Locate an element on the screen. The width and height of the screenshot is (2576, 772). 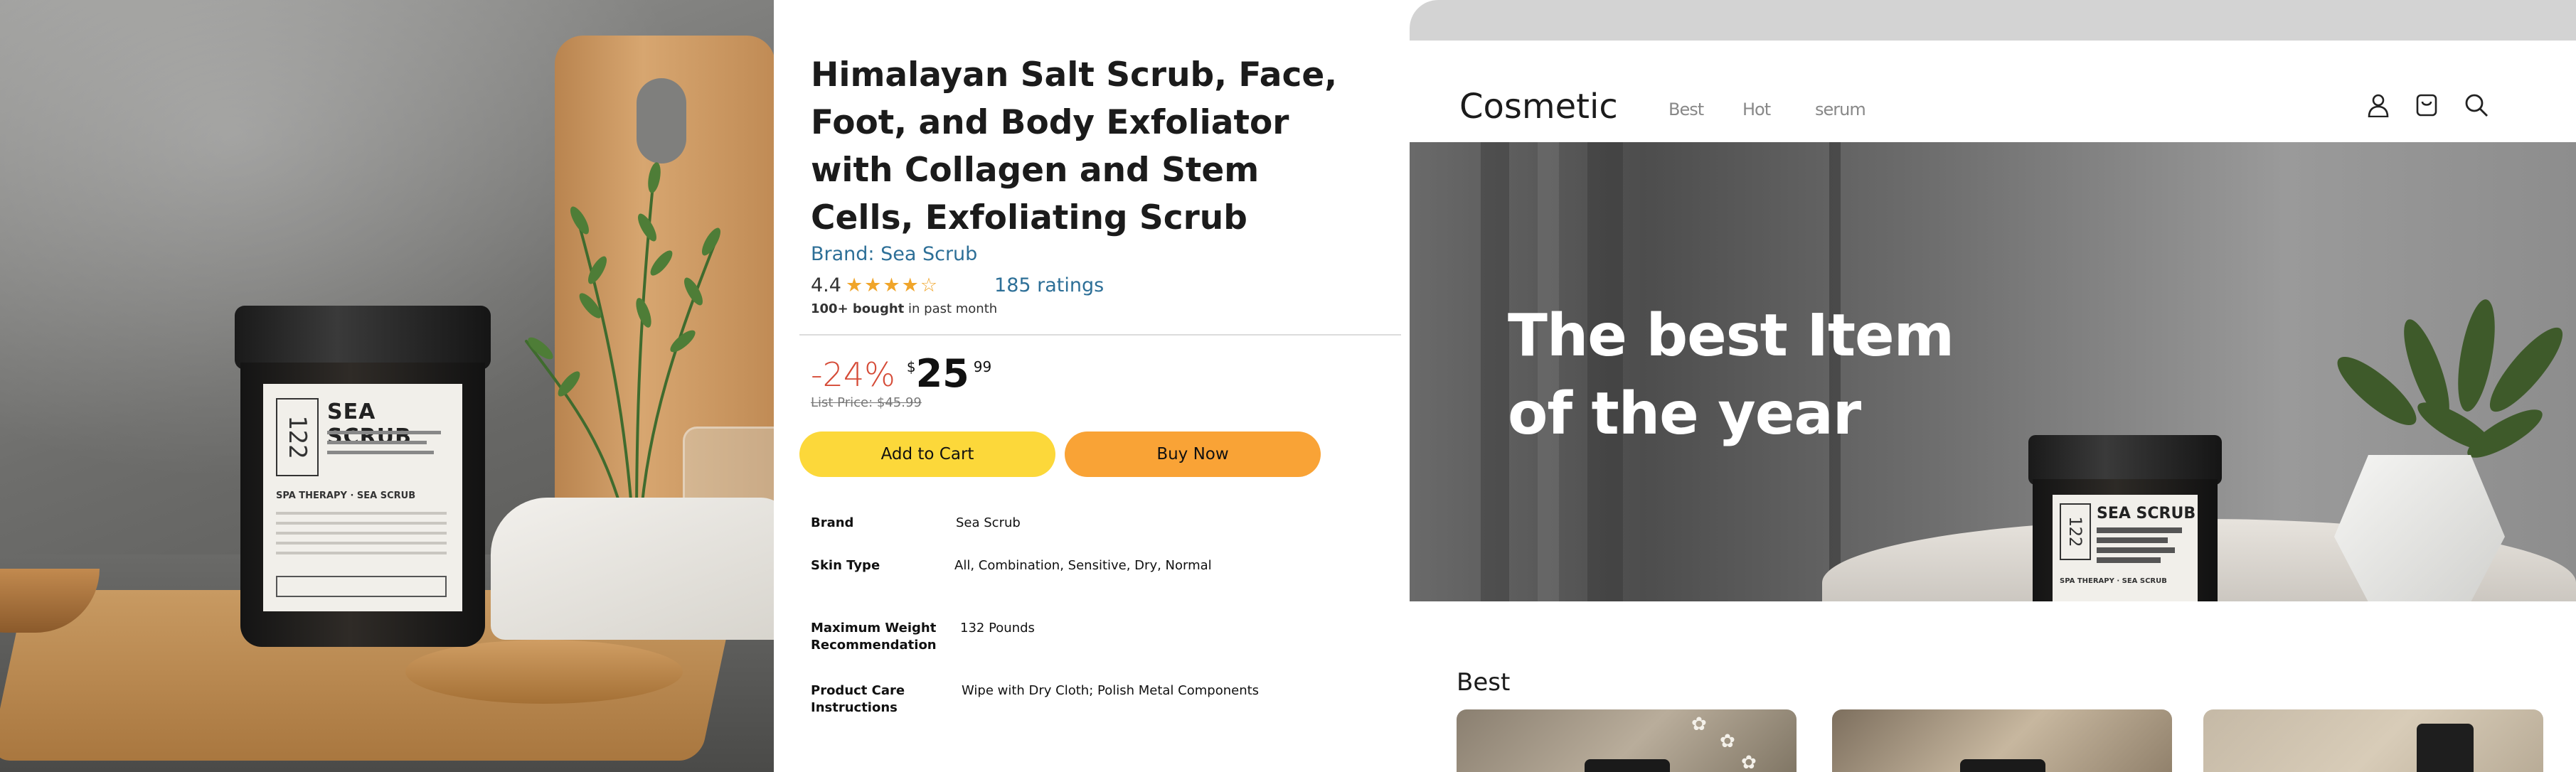
spec-key: Product Care Instructions is located at coordinates (858, 699).